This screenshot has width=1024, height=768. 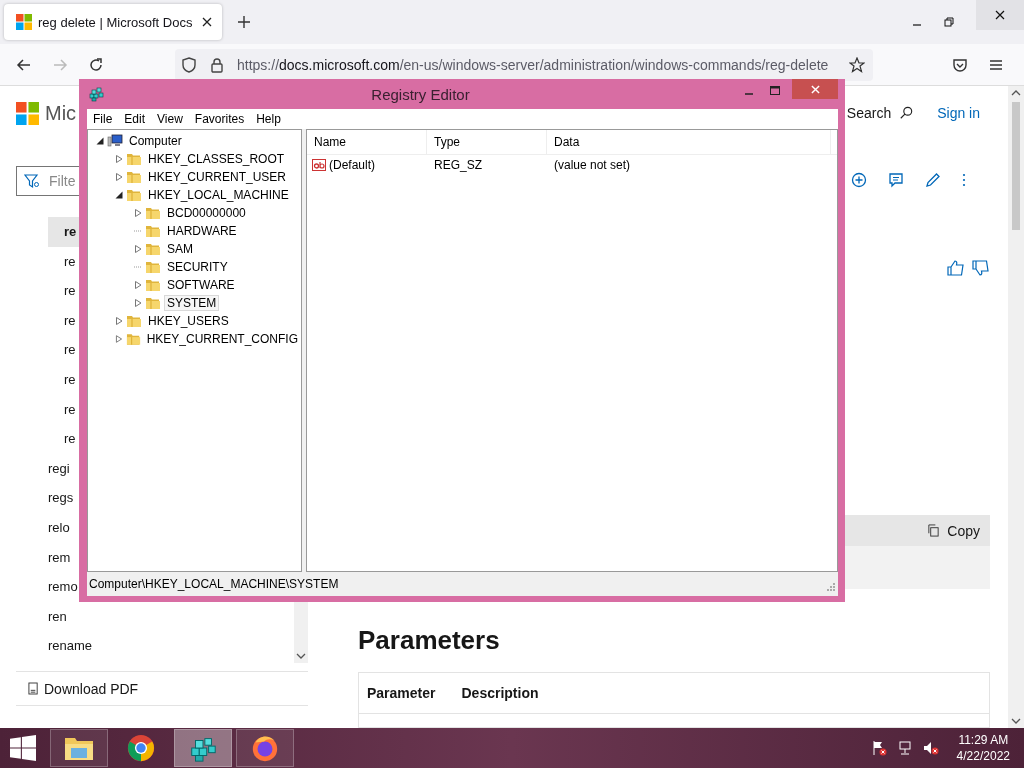 What do you see at coordinates (429, 640) in the screenshot?
I see `section-heading: Parameters` at bounding box center [429, 640].